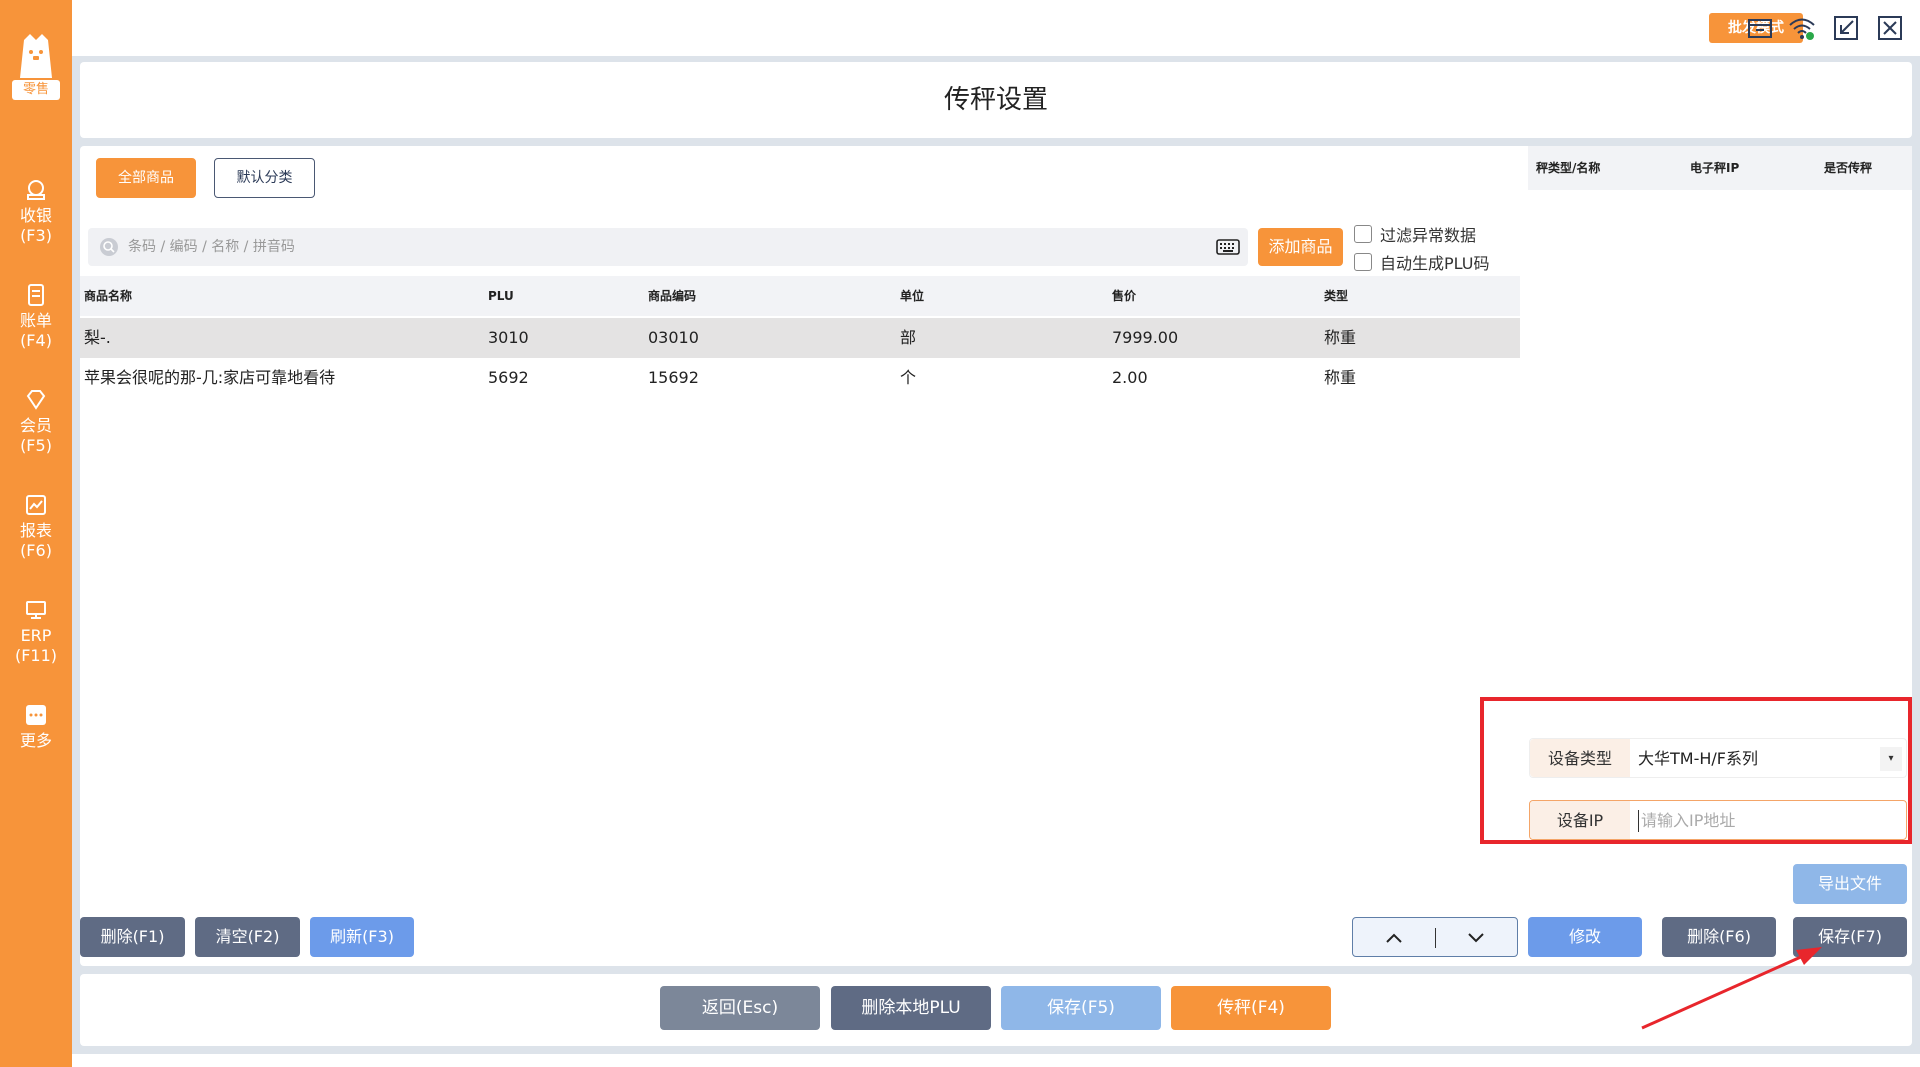  Describe the element at coordinates (247, 937) in the screenshot. I see `clear-button: 清空(F2)` at that location.